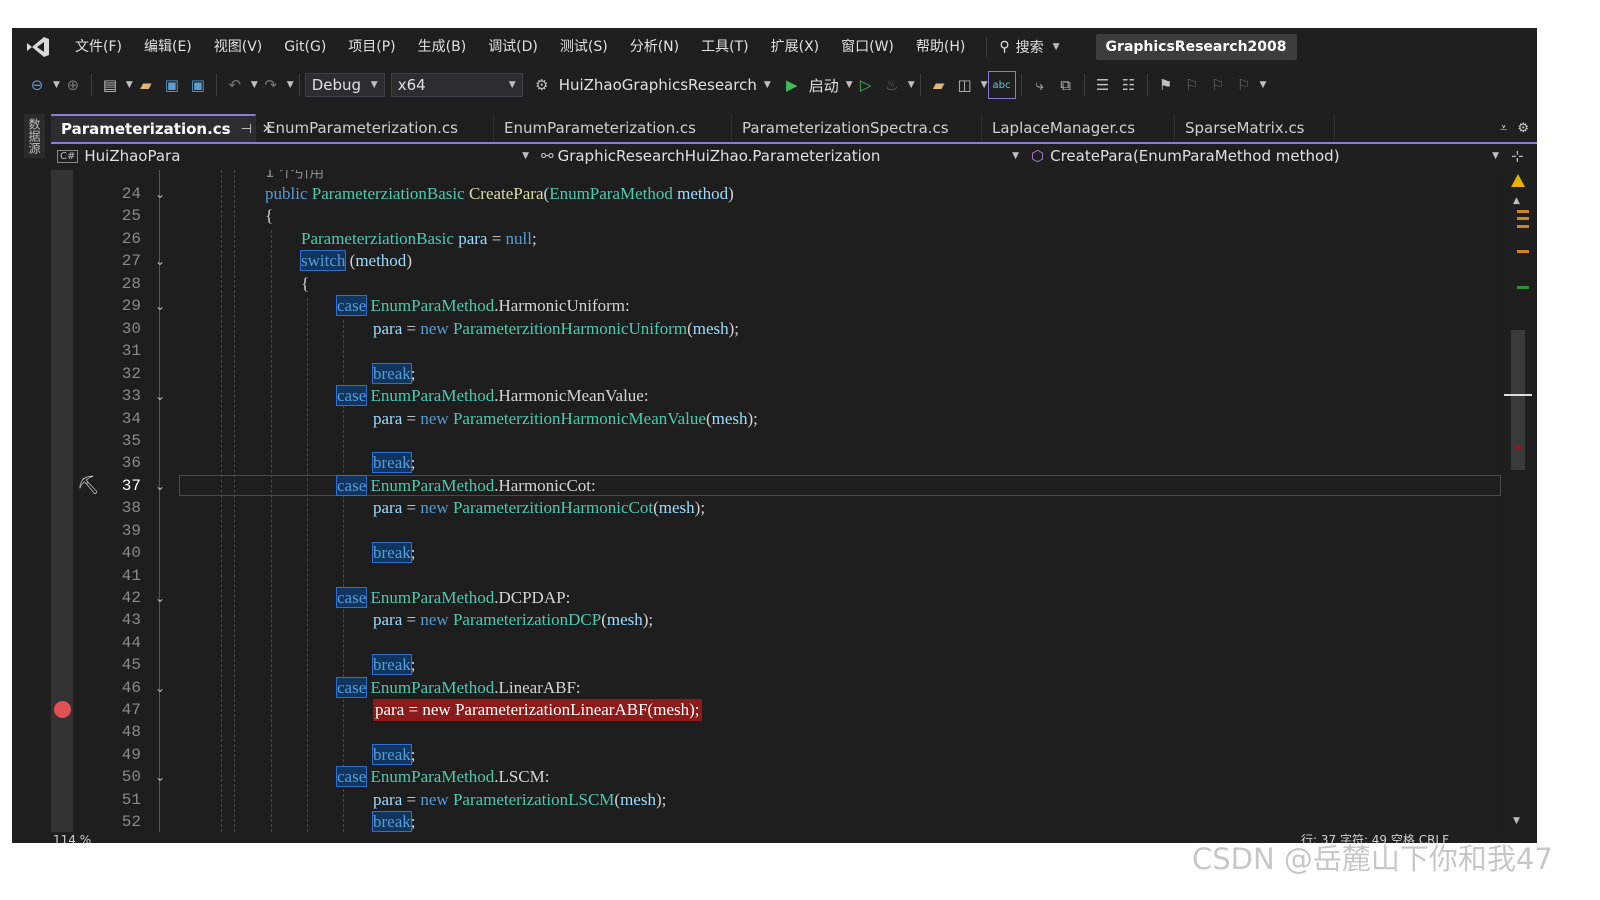  What do you see at coordinates (1166, 85) in the screenshot?
I see `bookmark-icon: ⚑` at bounding box center [1166, 85].